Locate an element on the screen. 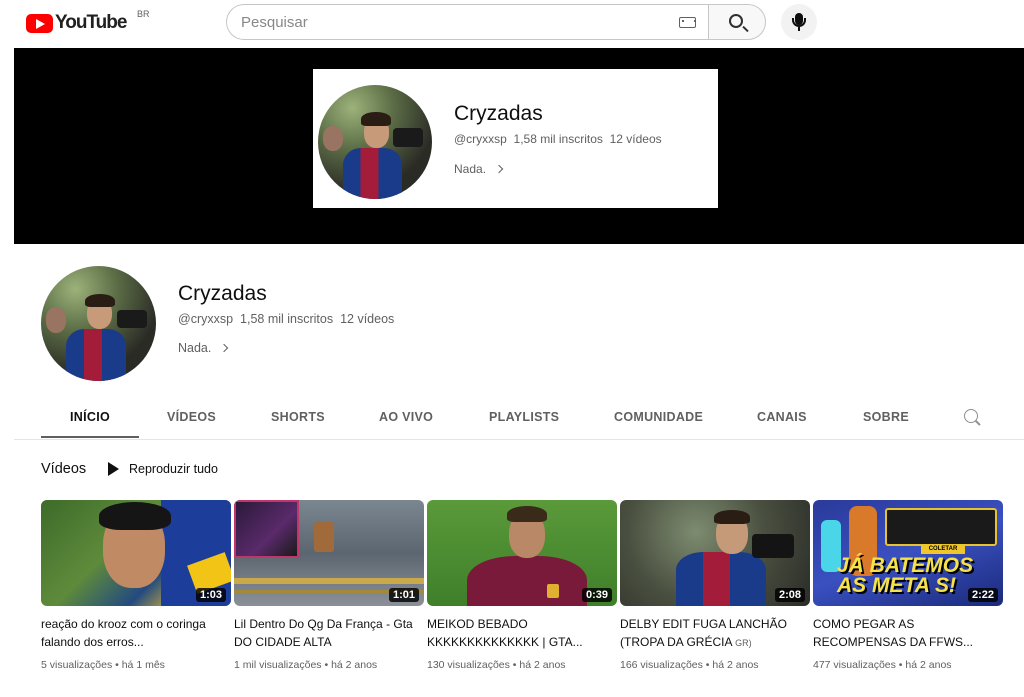  youtube-logo: YouTube BR is located at coordinates (88, 21).